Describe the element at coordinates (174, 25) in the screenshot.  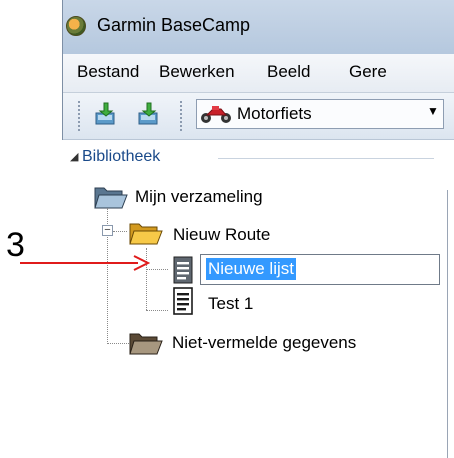
I see `window-title: Garmin BaseCamp` at that location.